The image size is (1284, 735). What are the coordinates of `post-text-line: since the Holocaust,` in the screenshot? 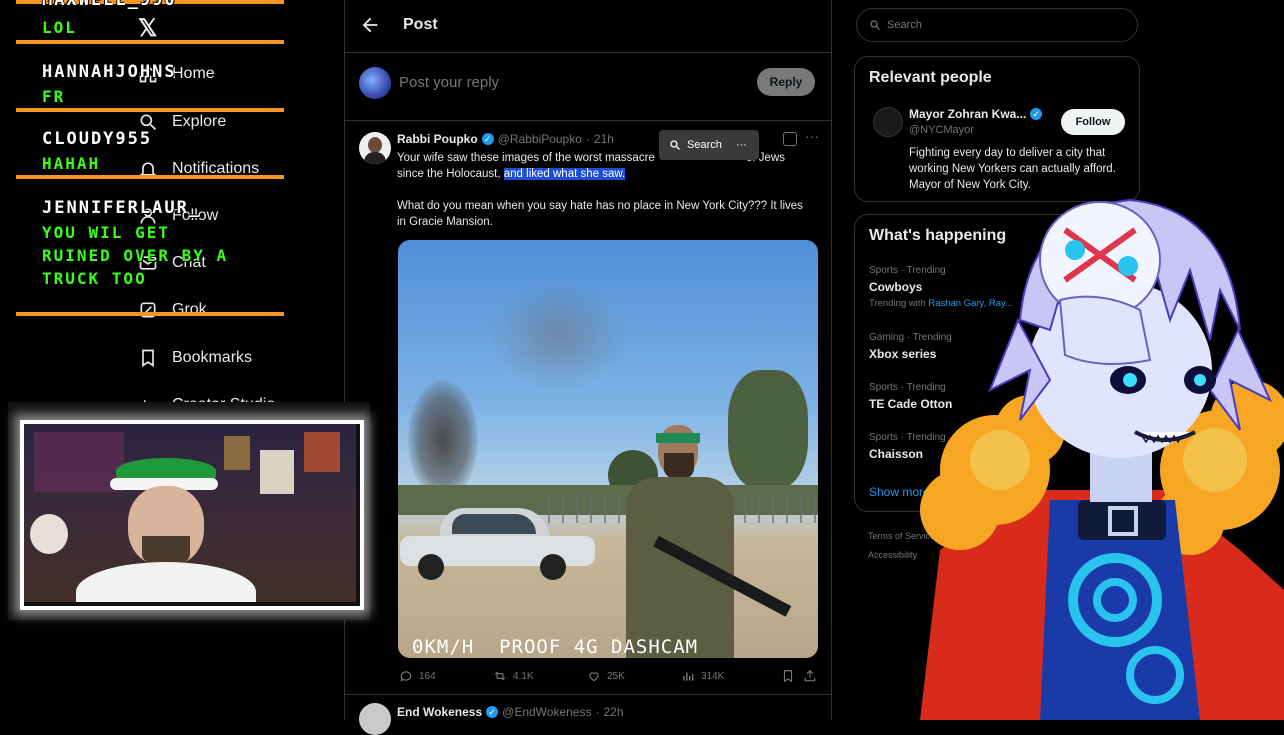 It's located at (450, 174).